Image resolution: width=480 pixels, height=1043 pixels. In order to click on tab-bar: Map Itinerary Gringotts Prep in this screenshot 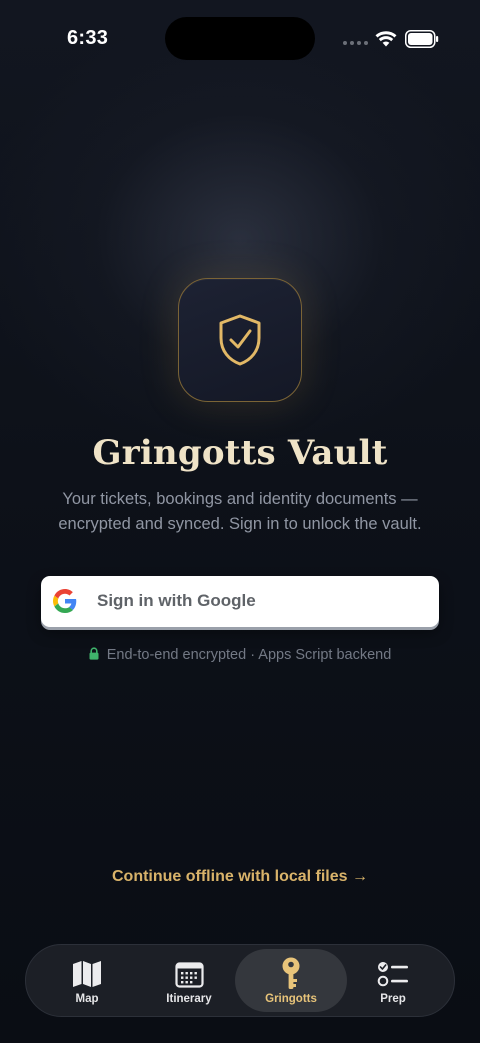, I will do `click(240, 980)`.